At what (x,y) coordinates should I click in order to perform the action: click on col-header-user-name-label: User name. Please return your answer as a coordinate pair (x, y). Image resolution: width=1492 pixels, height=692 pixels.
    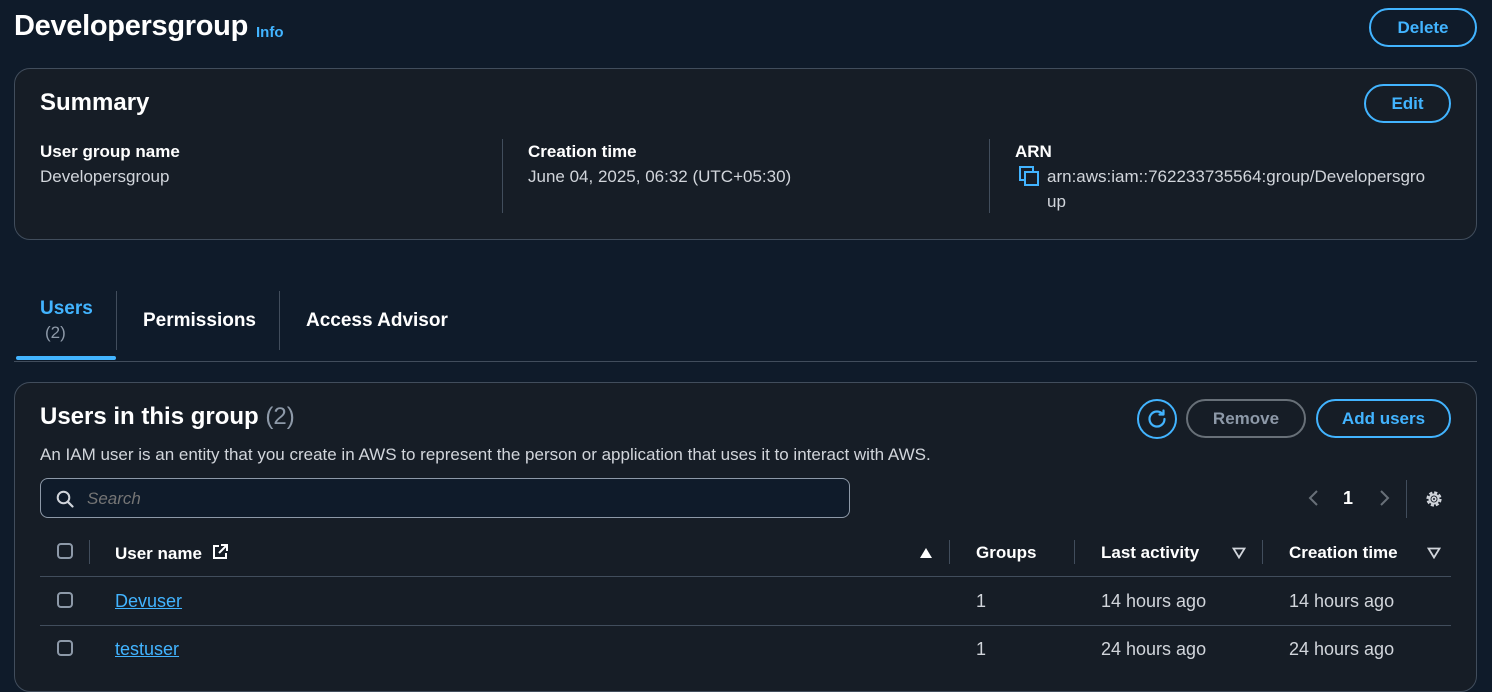
    Looking at the image, I should click on (158, 553).